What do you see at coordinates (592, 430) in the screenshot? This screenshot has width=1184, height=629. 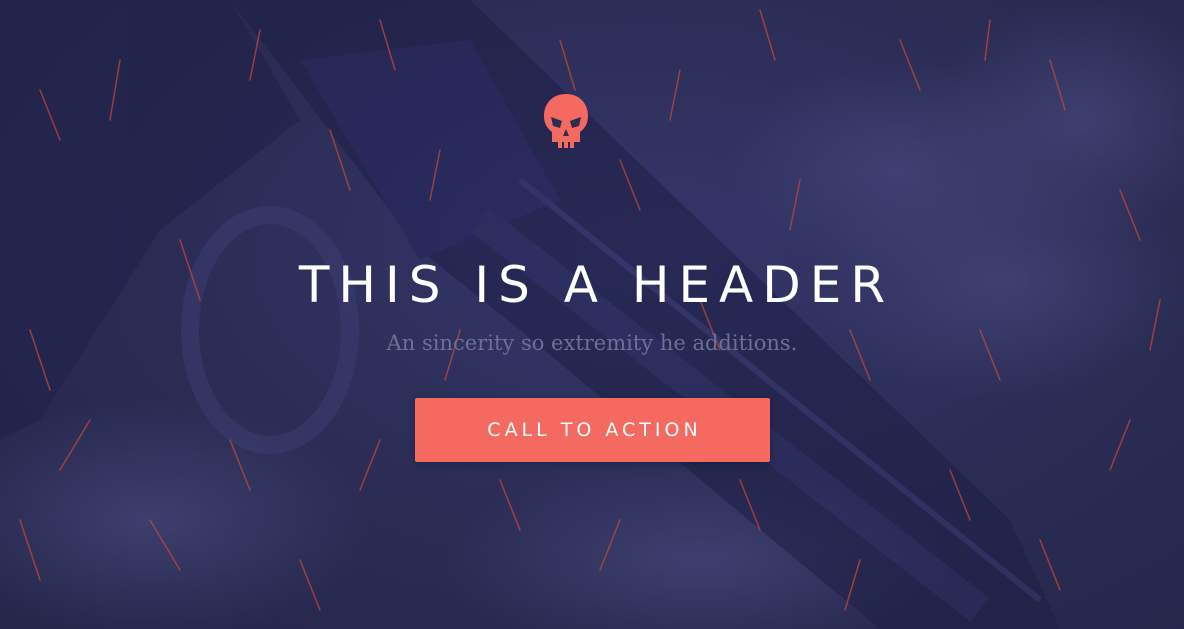 I see `call-to-action-button: CALL TO ACTION` at bounding box center [592, 430].